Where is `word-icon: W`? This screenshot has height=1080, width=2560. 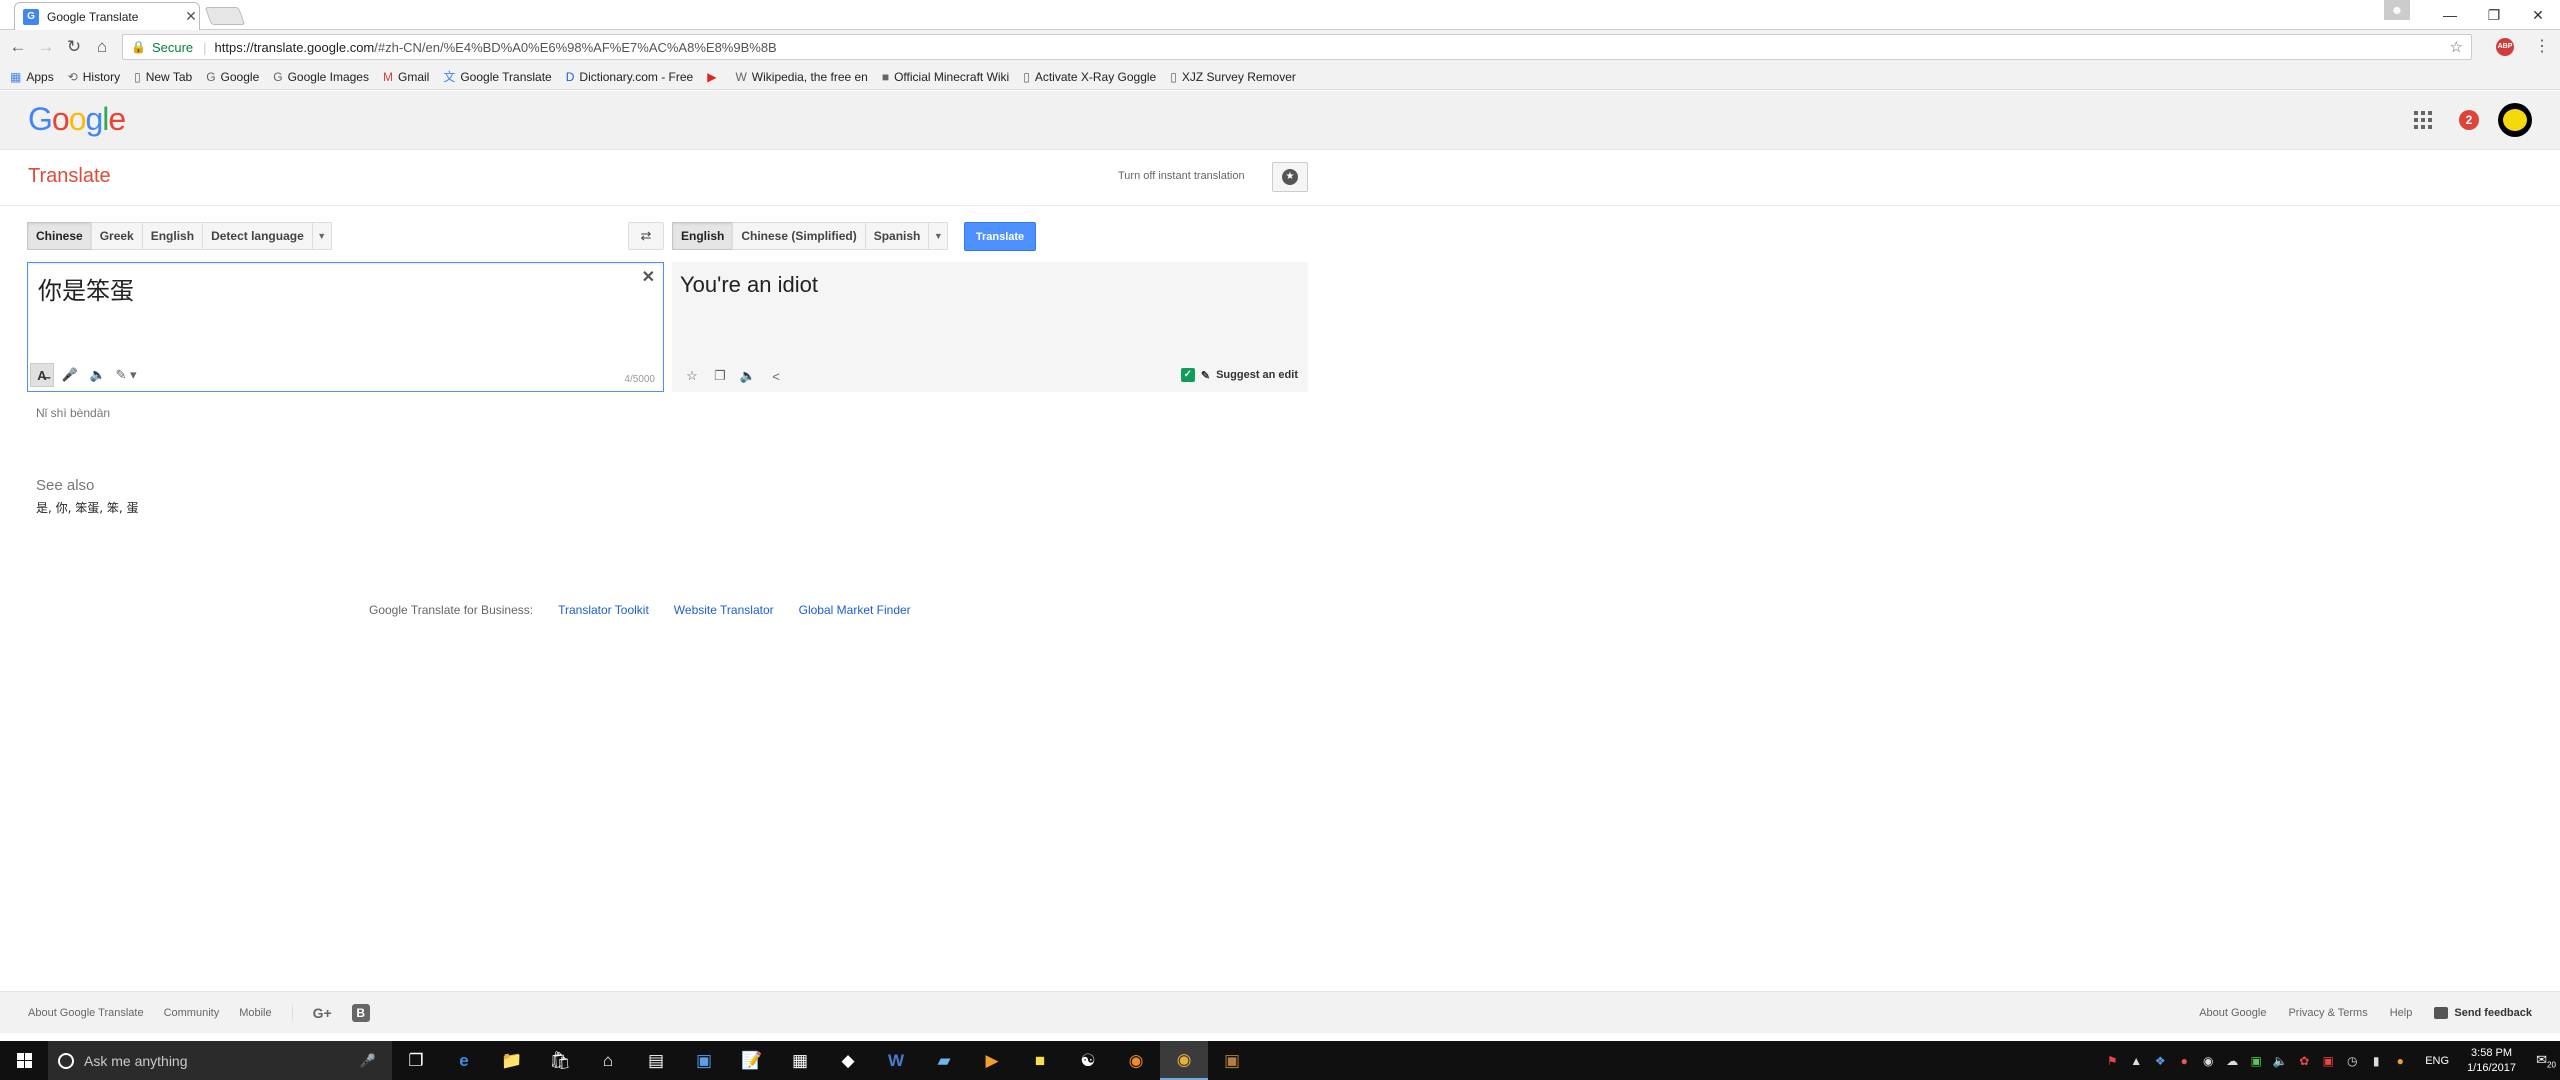
word-icon: W is located at coordinates (896, 1060).